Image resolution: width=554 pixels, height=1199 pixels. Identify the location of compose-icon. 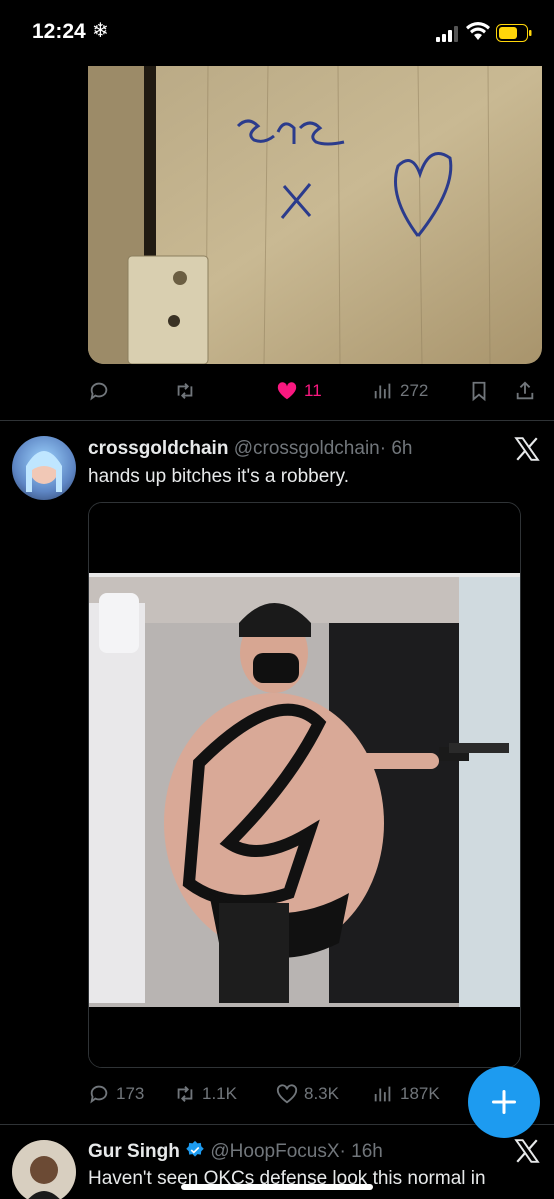
(504, 1102).